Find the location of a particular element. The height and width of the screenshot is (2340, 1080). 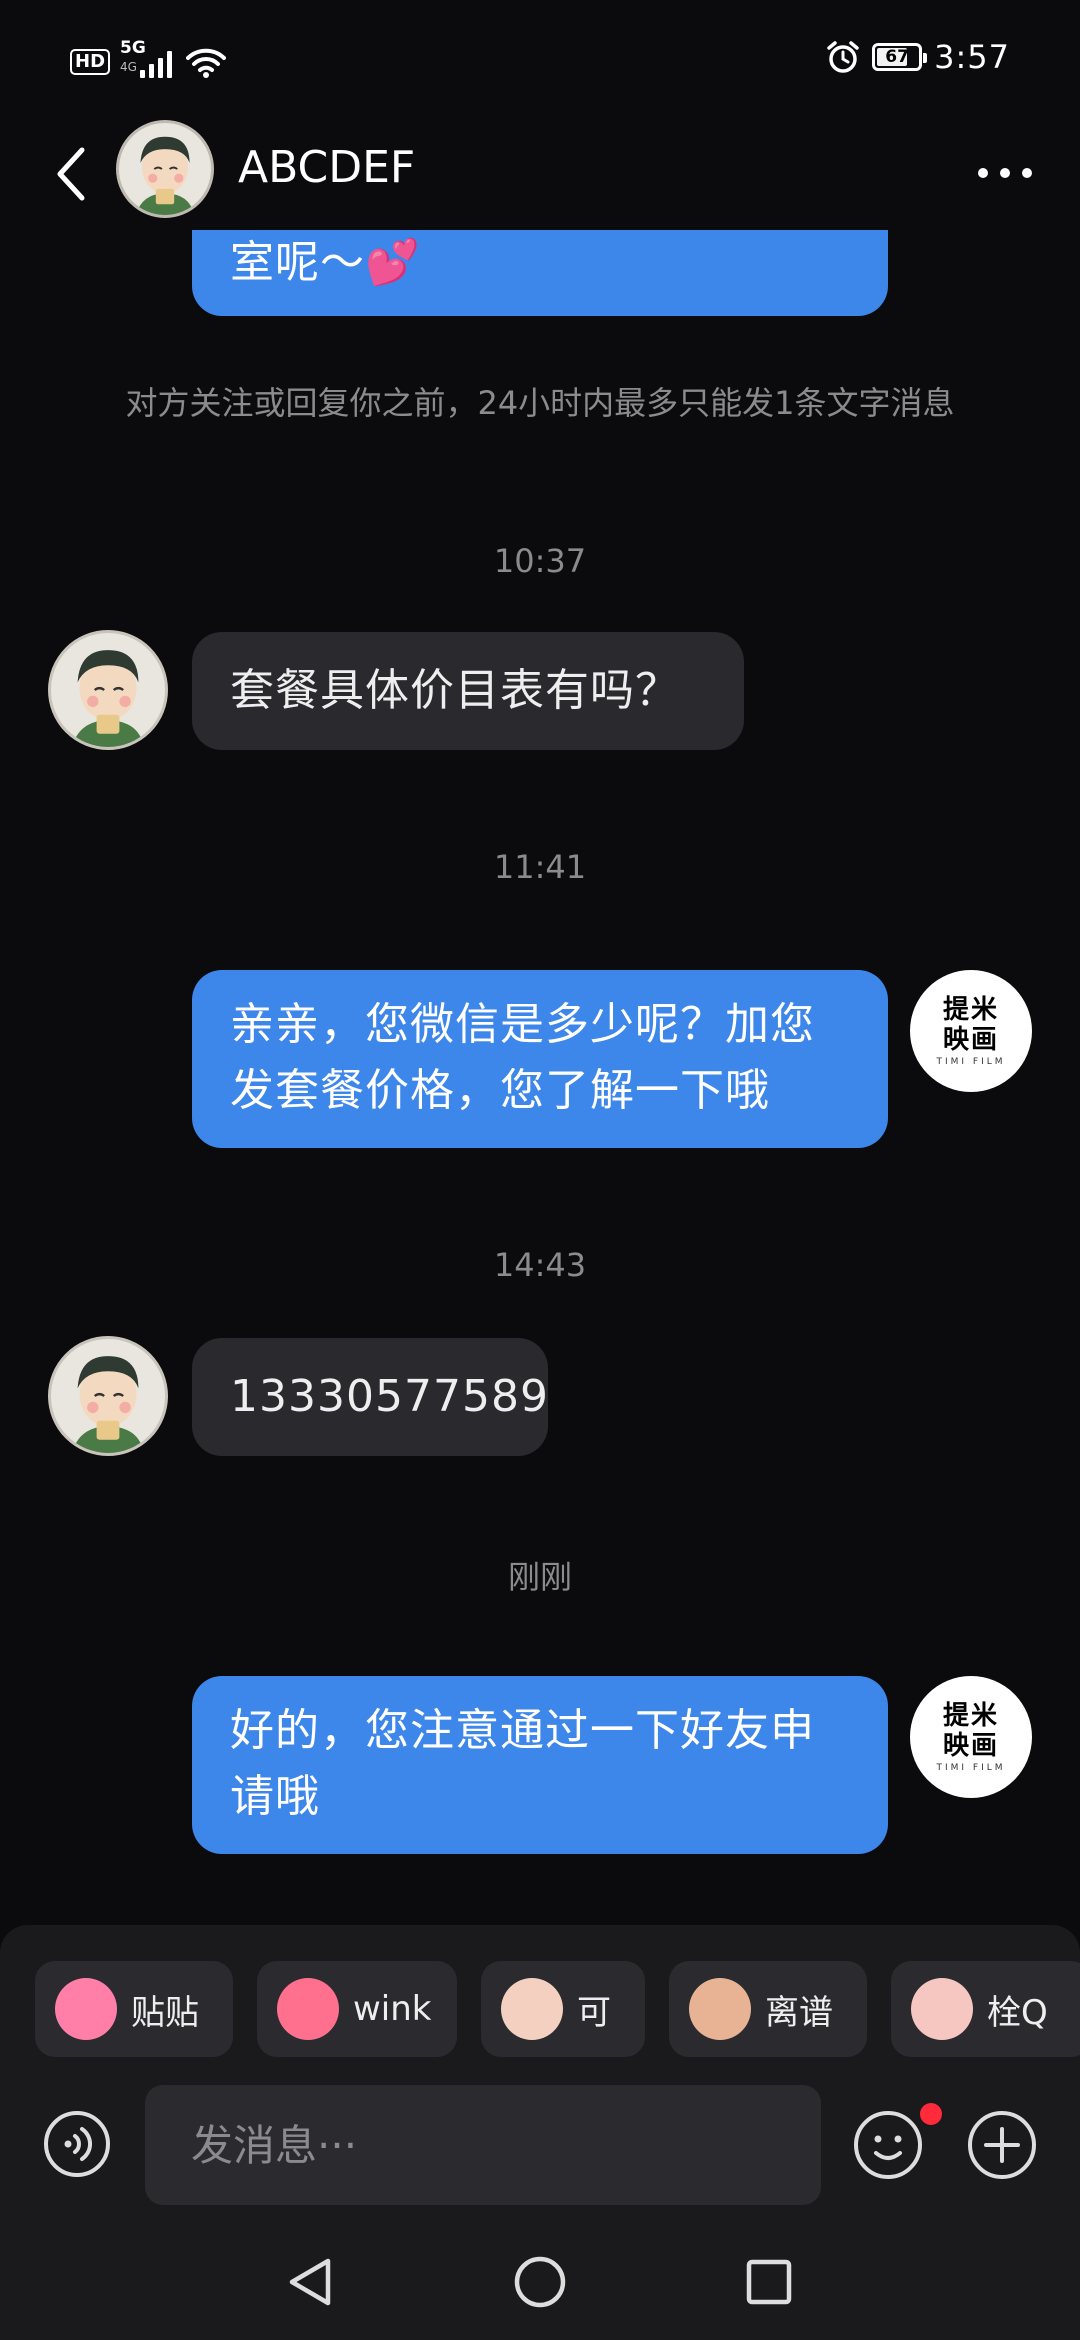

sticker-label: wink is located at coordinates (392, 2009).